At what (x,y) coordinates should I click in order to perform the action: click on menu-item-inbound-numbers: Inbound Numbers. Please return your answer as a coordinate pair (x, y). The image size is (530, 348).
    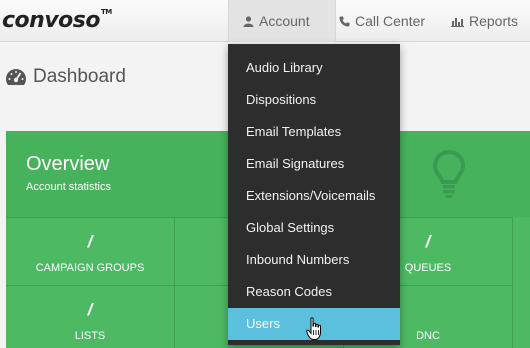
    Looking at the image, I should click on (314, 260).